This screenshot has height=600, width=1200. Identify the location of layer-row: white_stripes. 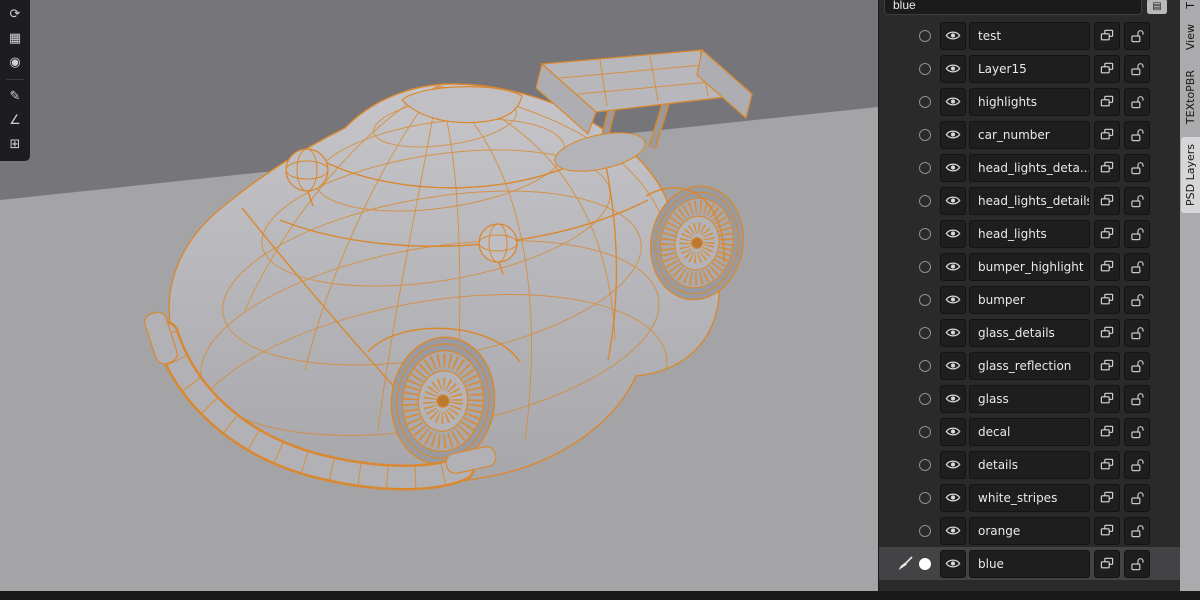
(1030, 497).